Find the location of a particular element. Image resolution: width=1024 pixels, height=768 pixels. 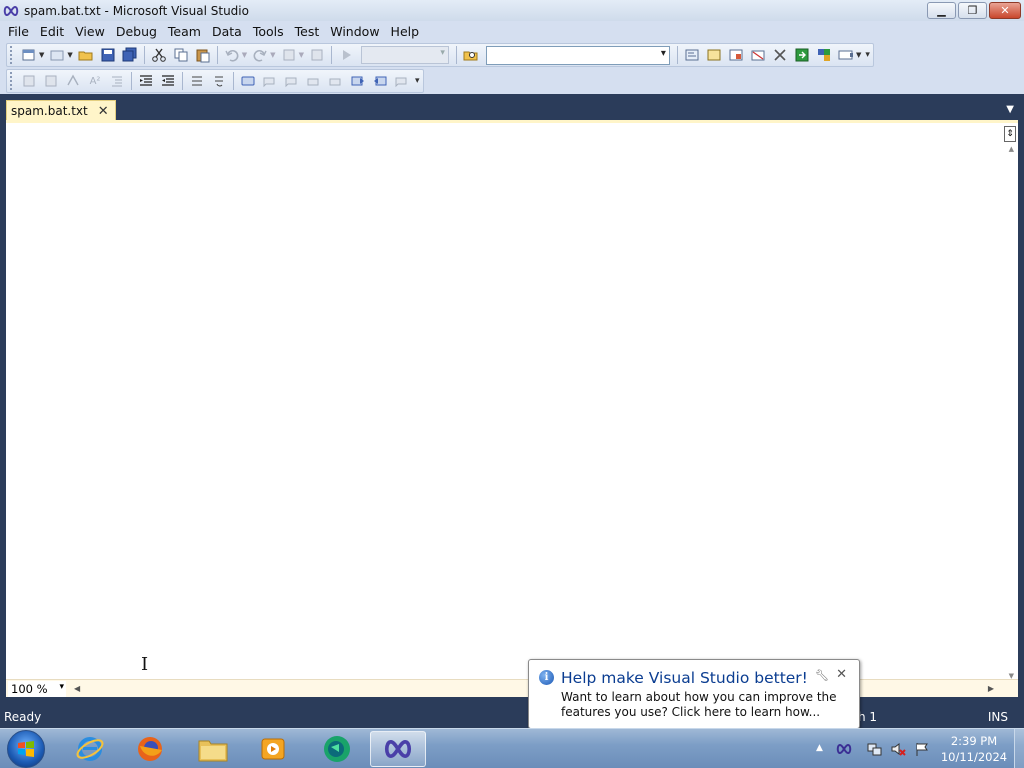

vertical-scrollbar: ⇕ ▲ ▼ is located at coordinates (1010, 402).